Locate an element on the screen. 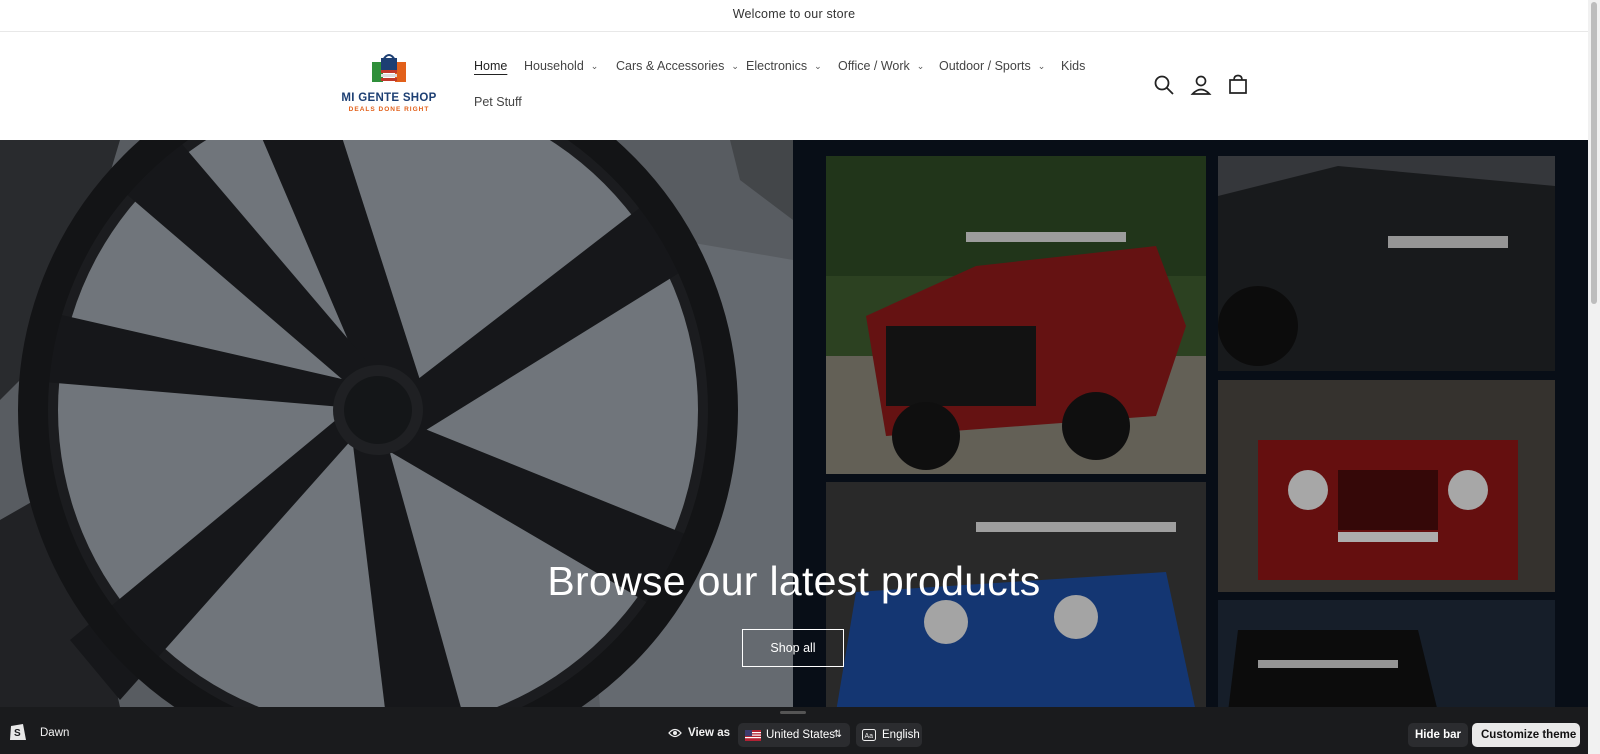 The width and height of the screenshot is (1600, 754). nav-office-work: Office / Work ⌄ is located at coordinates (881, 66).